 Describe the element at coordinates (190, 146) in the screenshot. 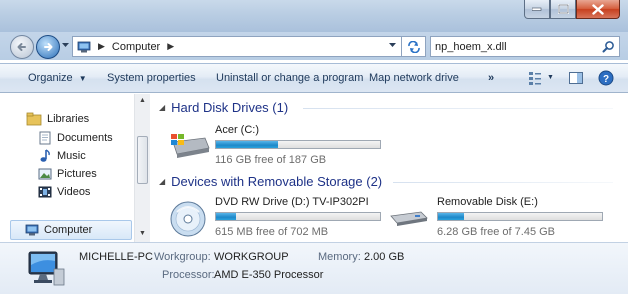

I see `hard-drive-windows-icon` at that location.